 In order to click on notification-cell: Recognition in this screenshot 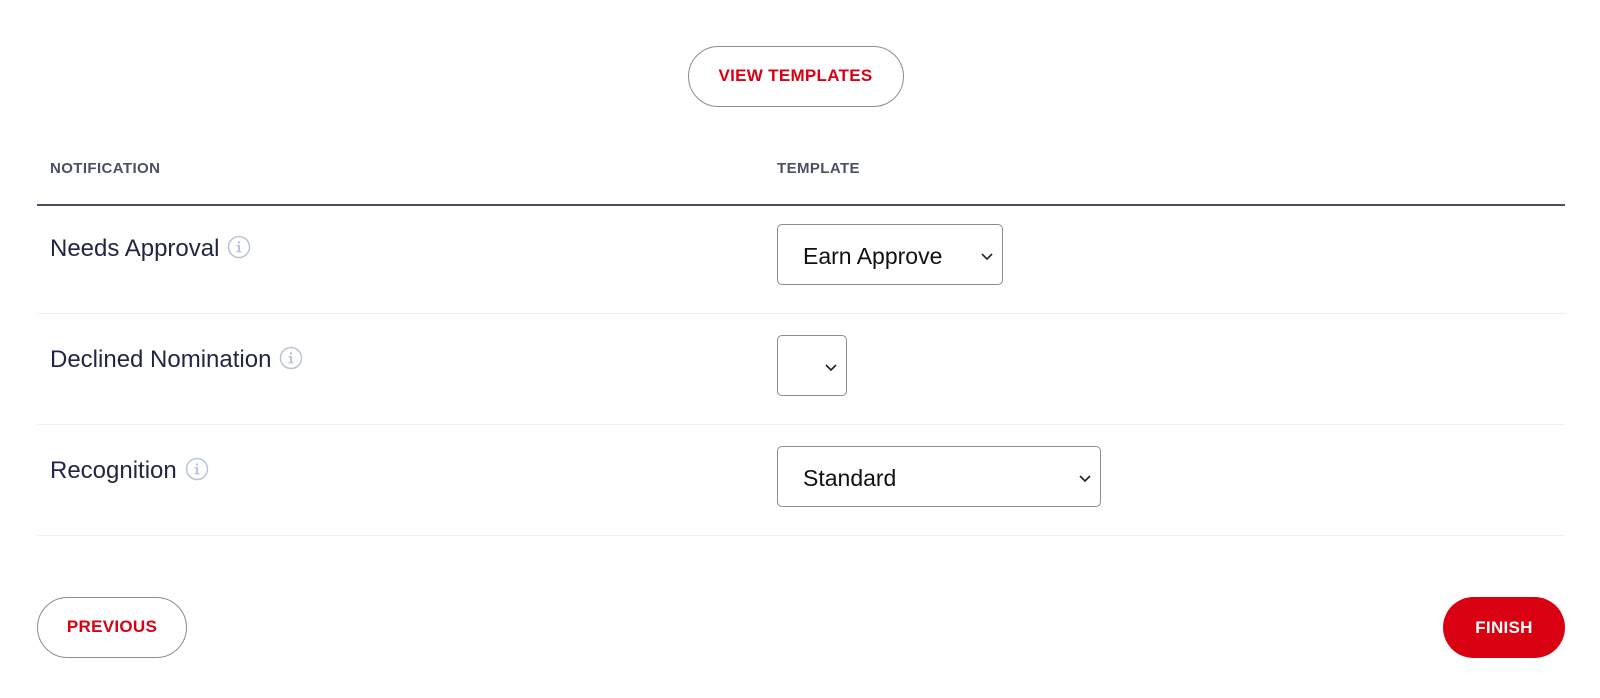, I will do `click(129, 471)`.